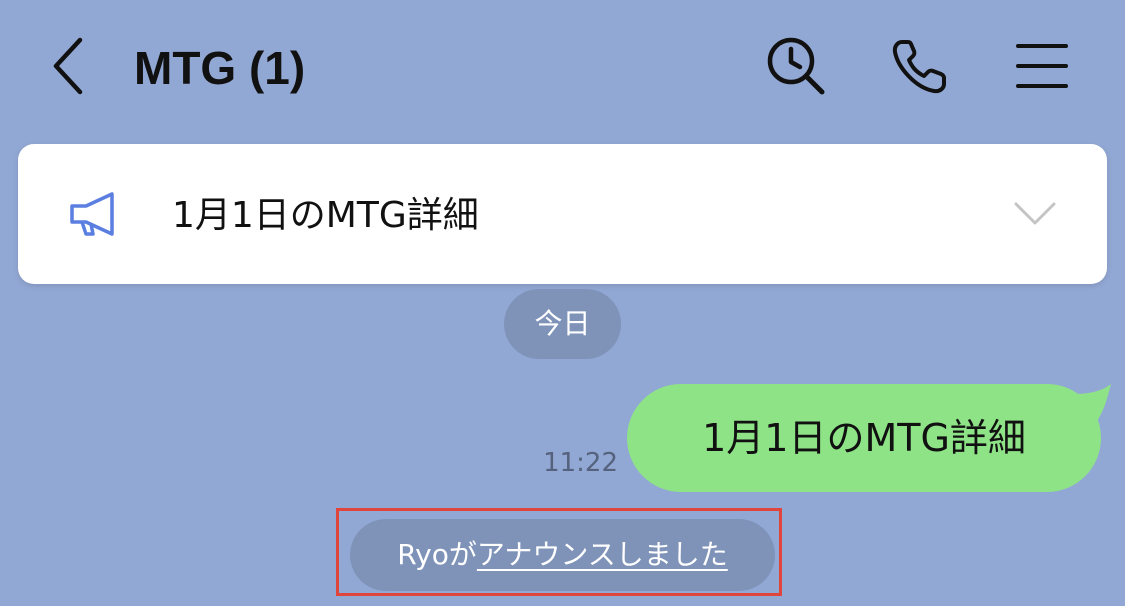 The height and width of the screenshot is (606, 1125). Describe the element at coordinates (220, 68) in the screenshot. I see `chat-title: MTG (1)` at that location.